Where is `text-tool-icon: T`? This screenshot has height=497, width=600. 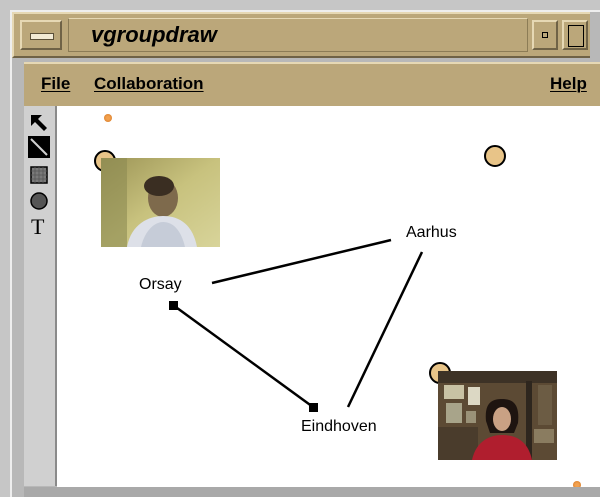 text-tool-icon: T is located at coordinates (38, 226).